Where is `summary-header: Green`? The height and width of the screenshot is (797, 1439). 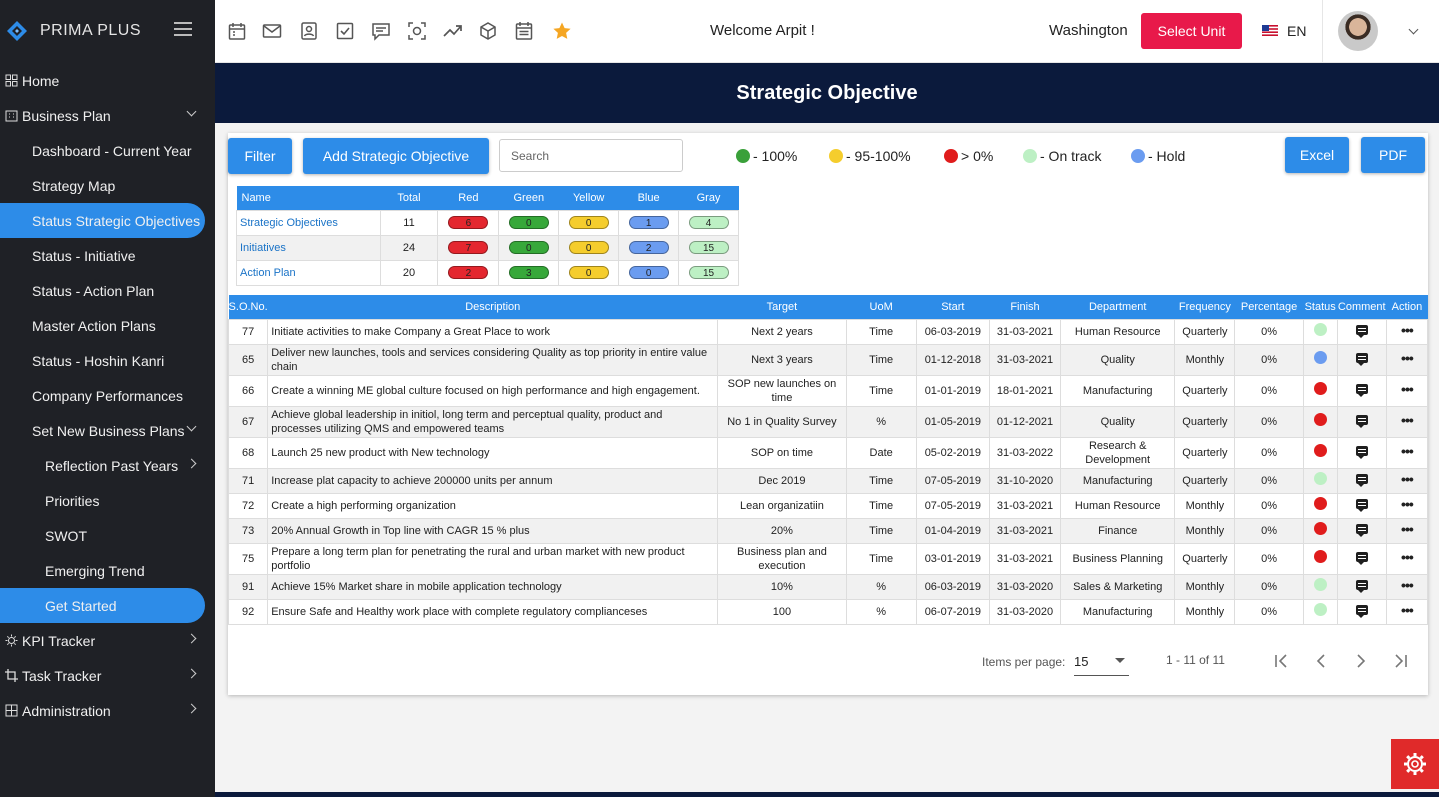
summary-header: Green is located at coordinates (528, 198).